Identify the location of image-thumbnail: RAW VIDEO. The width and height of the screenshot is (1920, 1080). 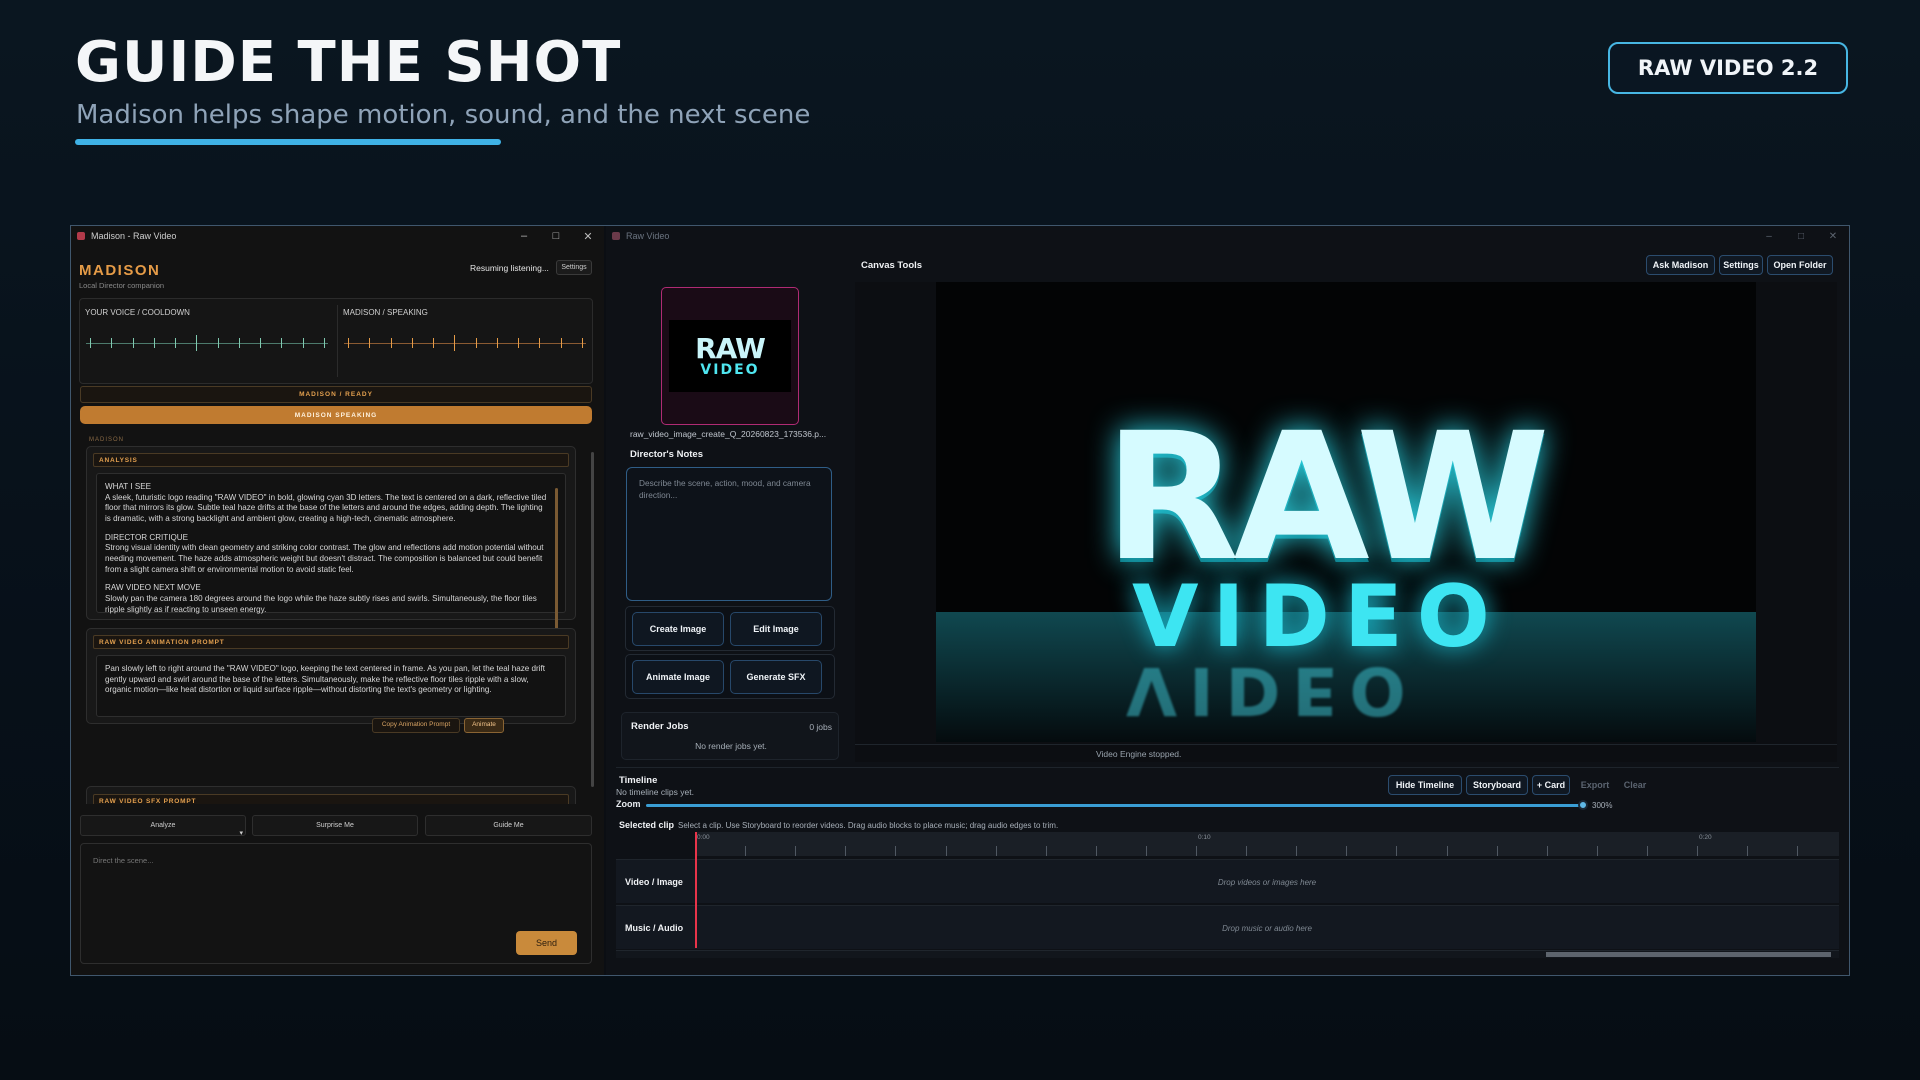
(730, 356).